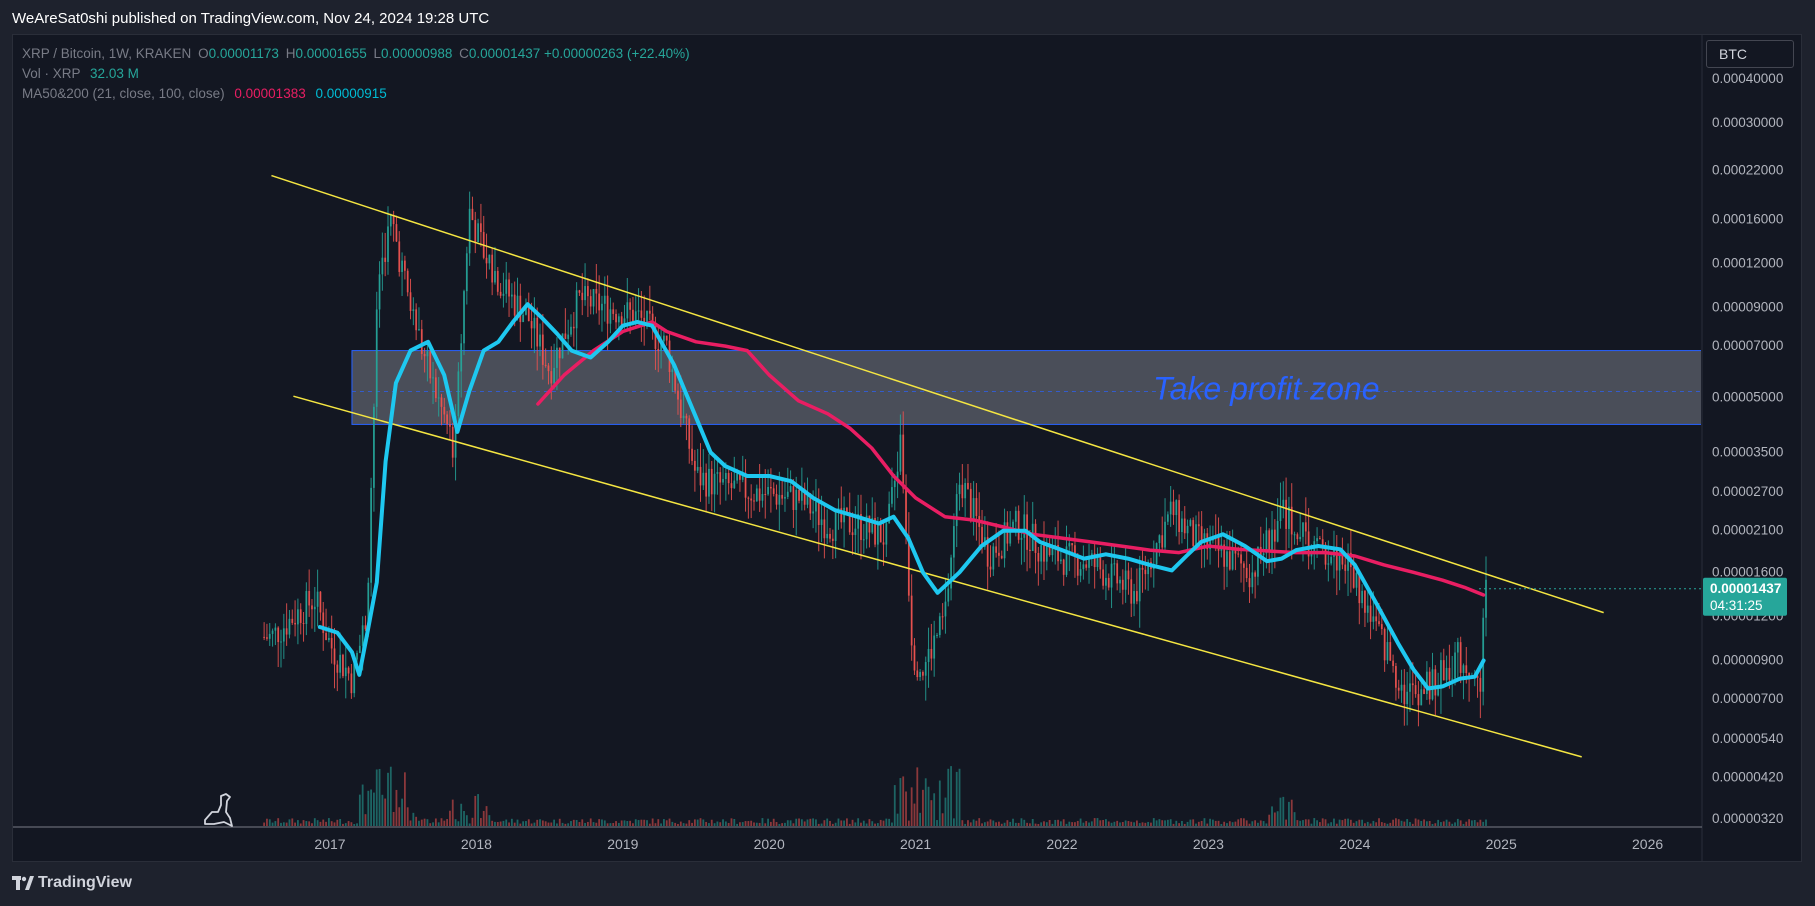 The height and width of the screenshot is (906, 1815). I want to click on tradingview-logo: TradingView, so click(72, 883).